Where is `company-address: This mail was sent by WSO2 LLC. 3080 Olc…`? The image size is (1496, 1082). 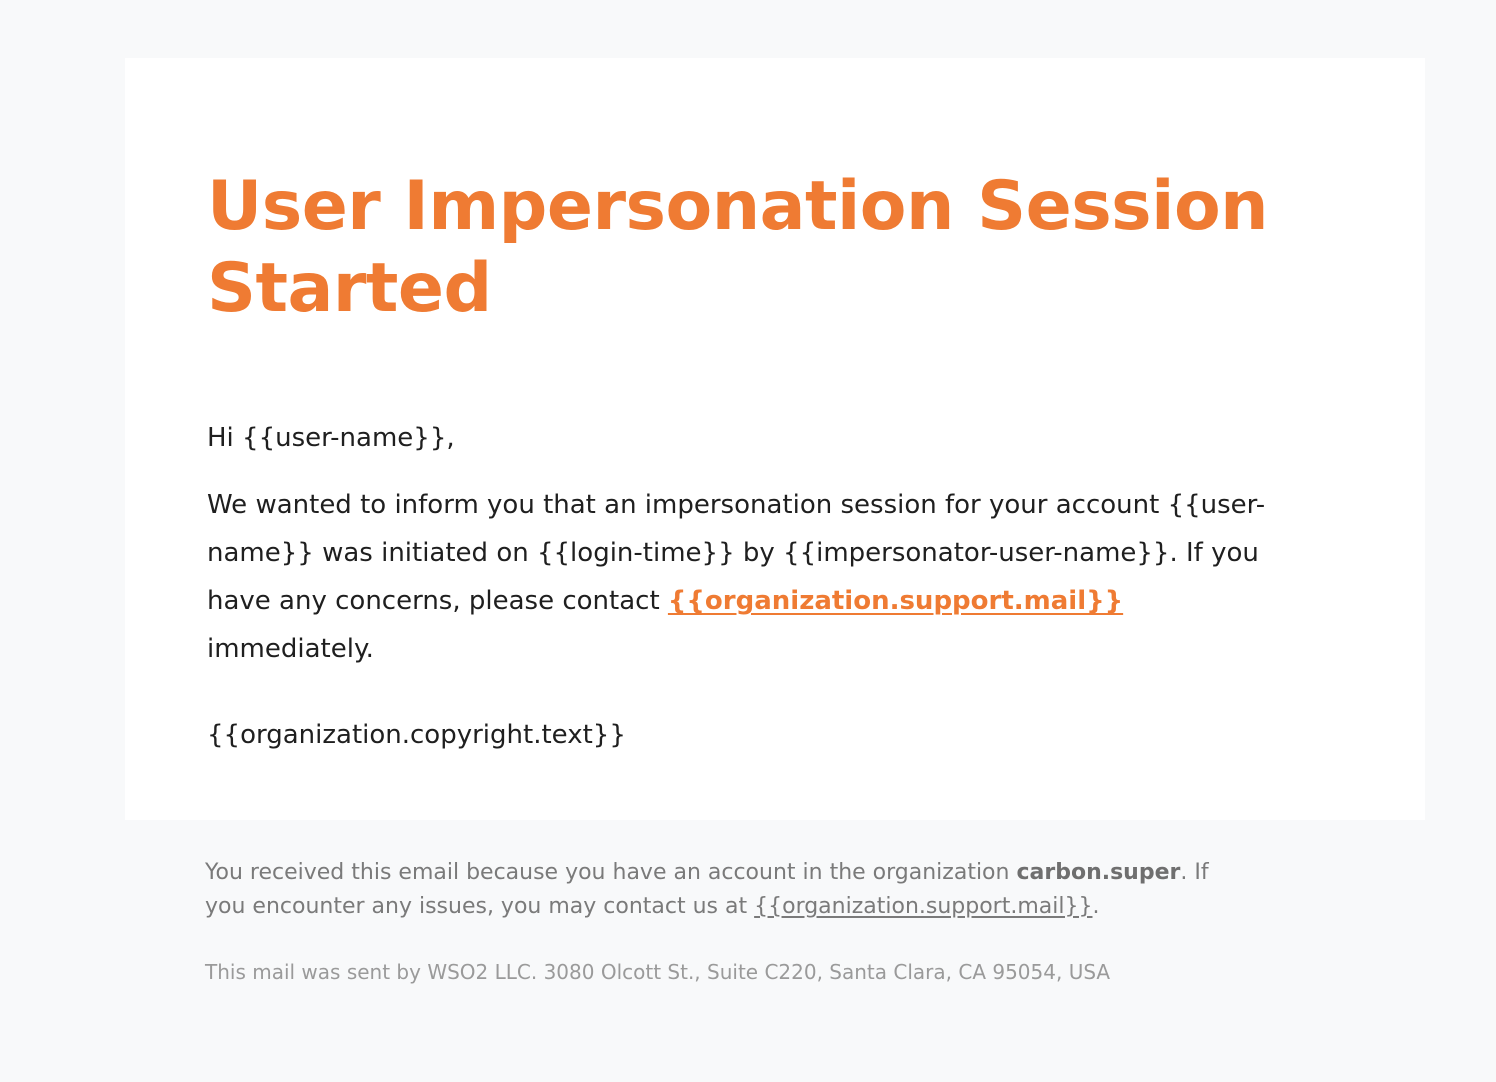 company-address: This mail was sent by WSO2 LLC. 3080 Olc… is located at coordinates (658, 972).